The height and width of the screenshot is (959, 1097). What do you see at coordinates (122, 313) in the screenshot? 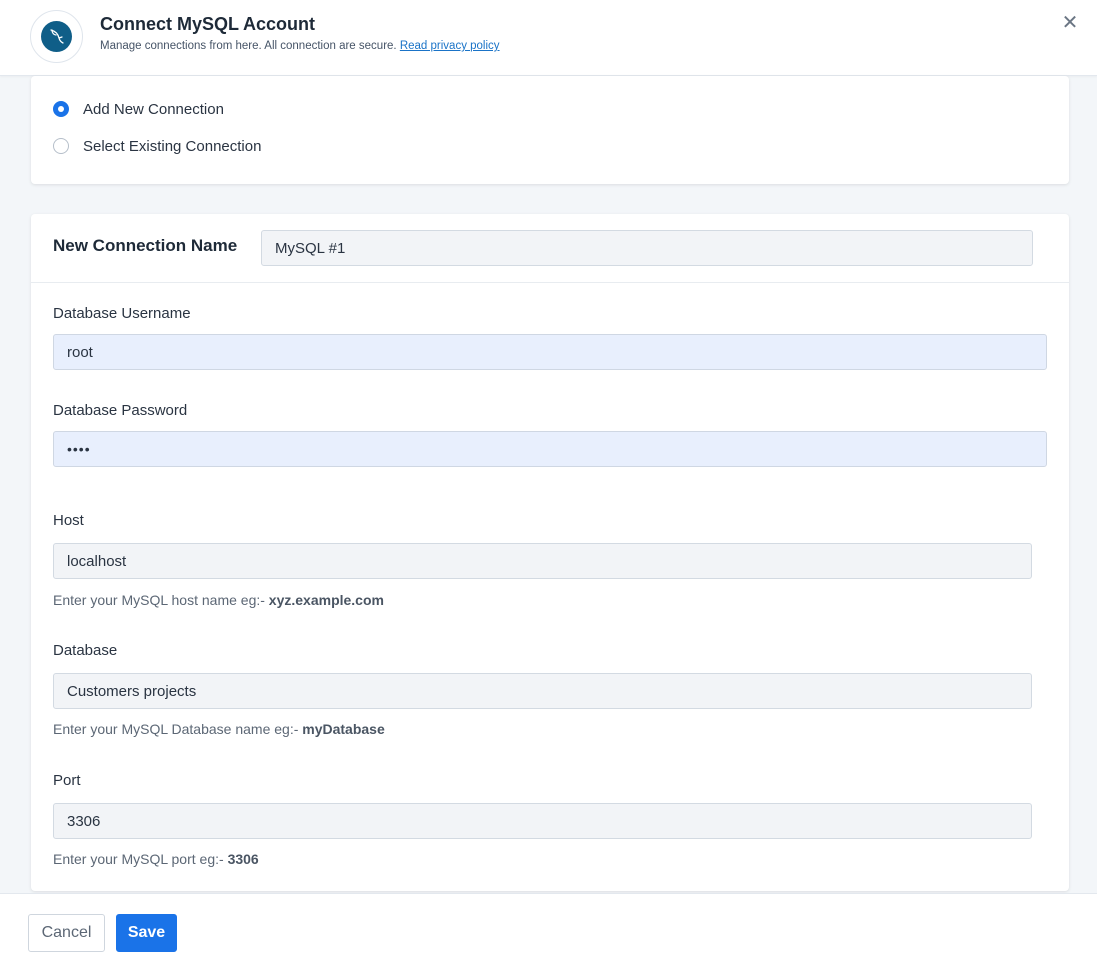
I see `username-label: Database Username` at bounding box center [122, 313].